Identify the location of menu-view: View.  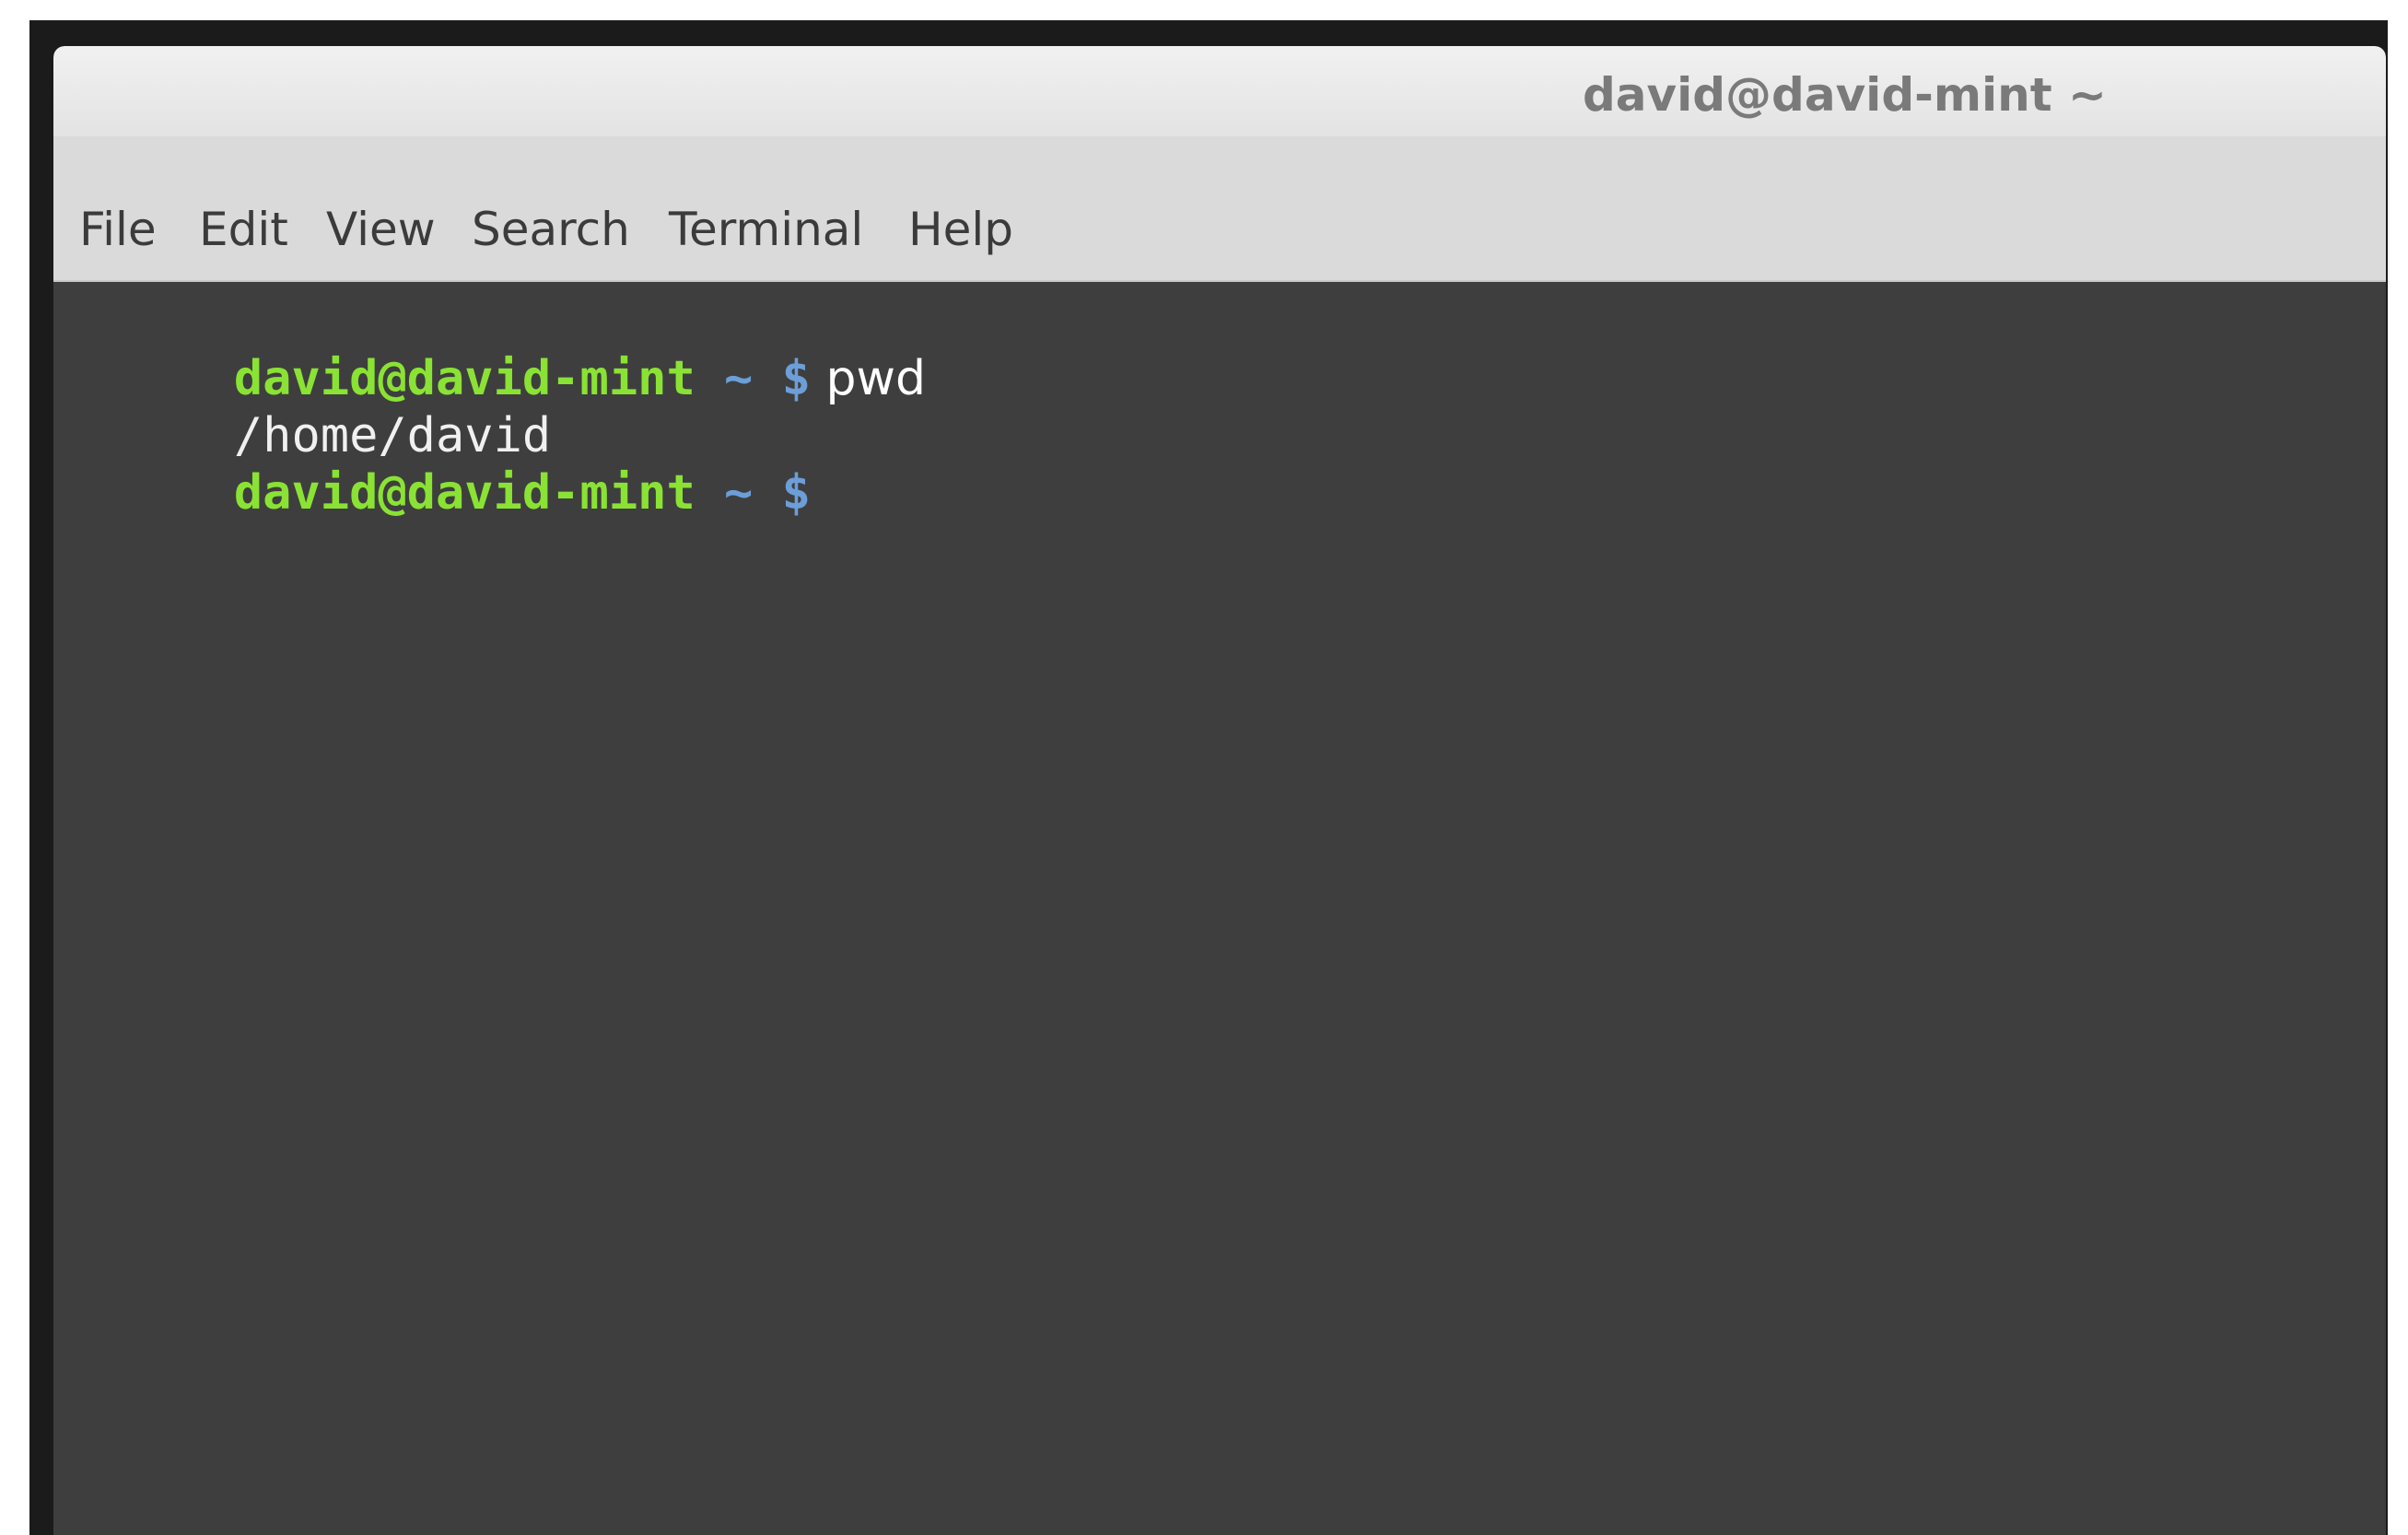
(381, 230).